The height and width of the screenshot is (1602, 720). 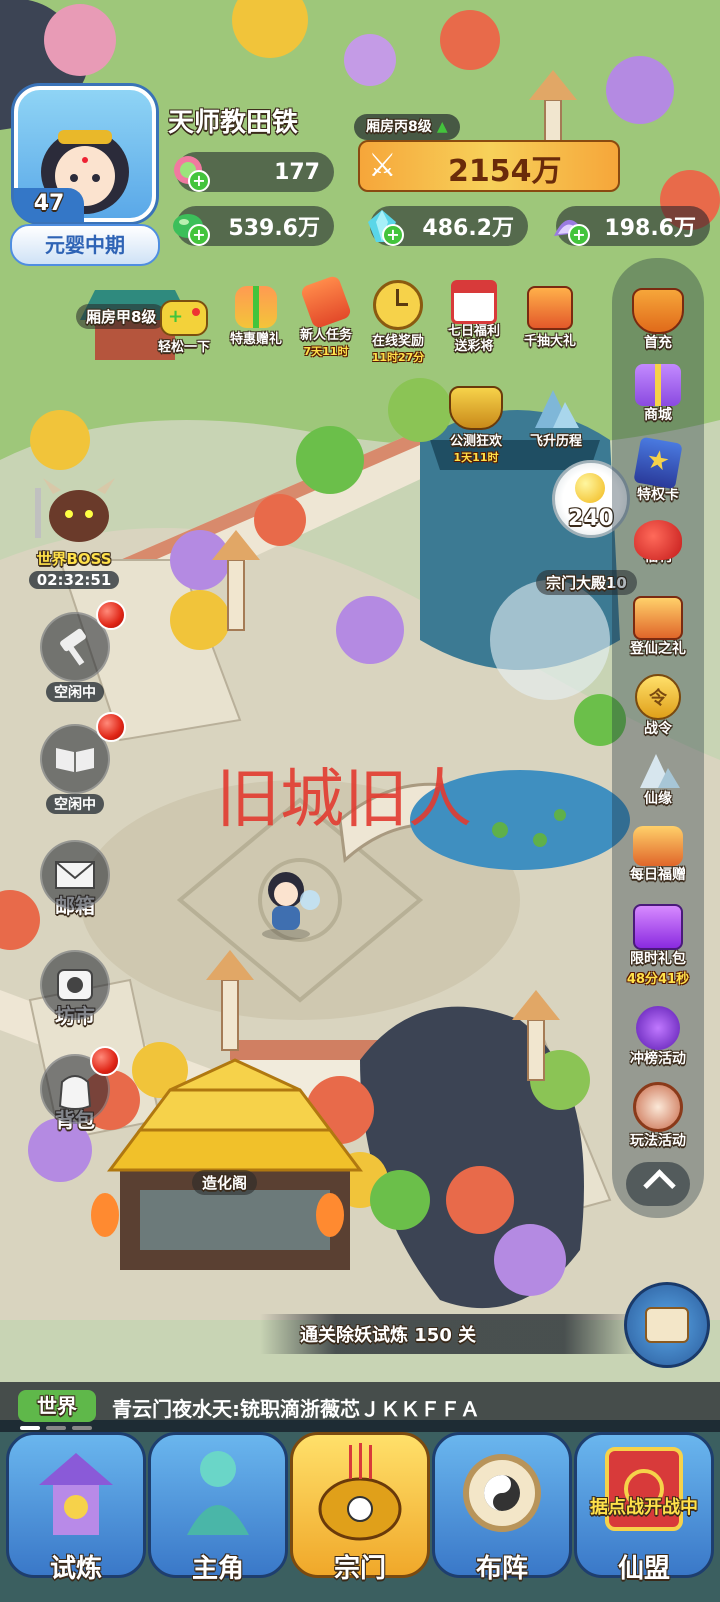 I want to click on spirit-fan-icon: +, so click(x=569, y=226).